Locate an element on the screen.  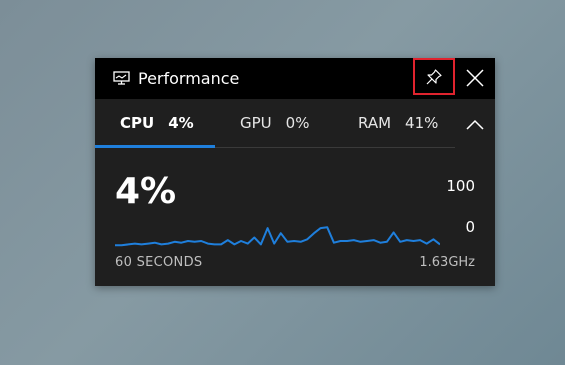
collapse-button is located at coordinates (475, 125).